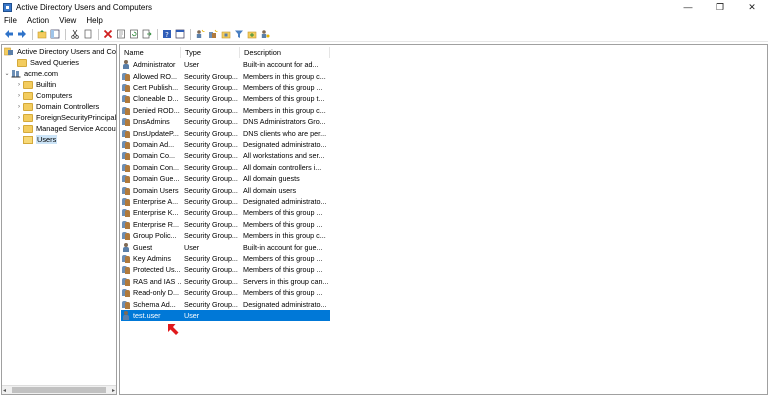 The height and width of the screenshot is (409, 768). I want to click on scrollbar-thumb, so click(59, 390).